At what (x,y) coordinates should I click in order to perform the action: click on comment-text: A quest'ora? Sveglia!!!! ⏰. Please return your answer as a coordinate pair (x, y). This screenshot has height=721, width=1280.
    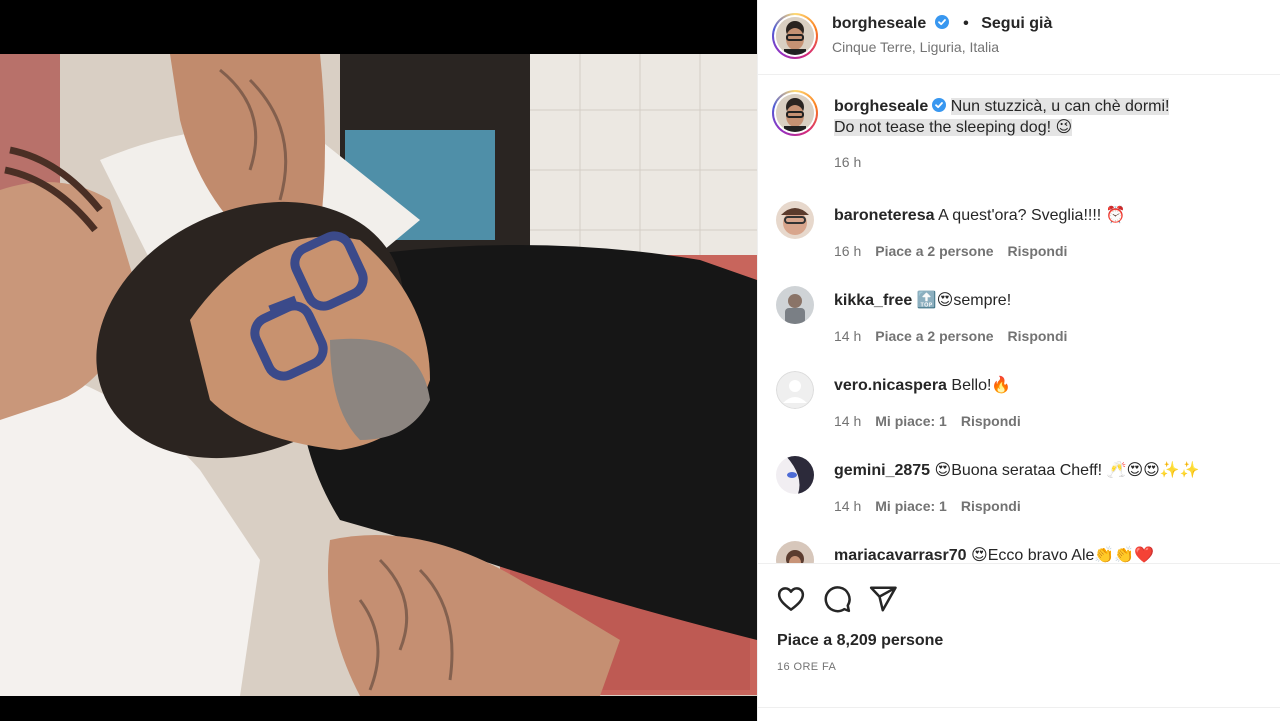
    Looking at the image, I should click on (1032, 215).